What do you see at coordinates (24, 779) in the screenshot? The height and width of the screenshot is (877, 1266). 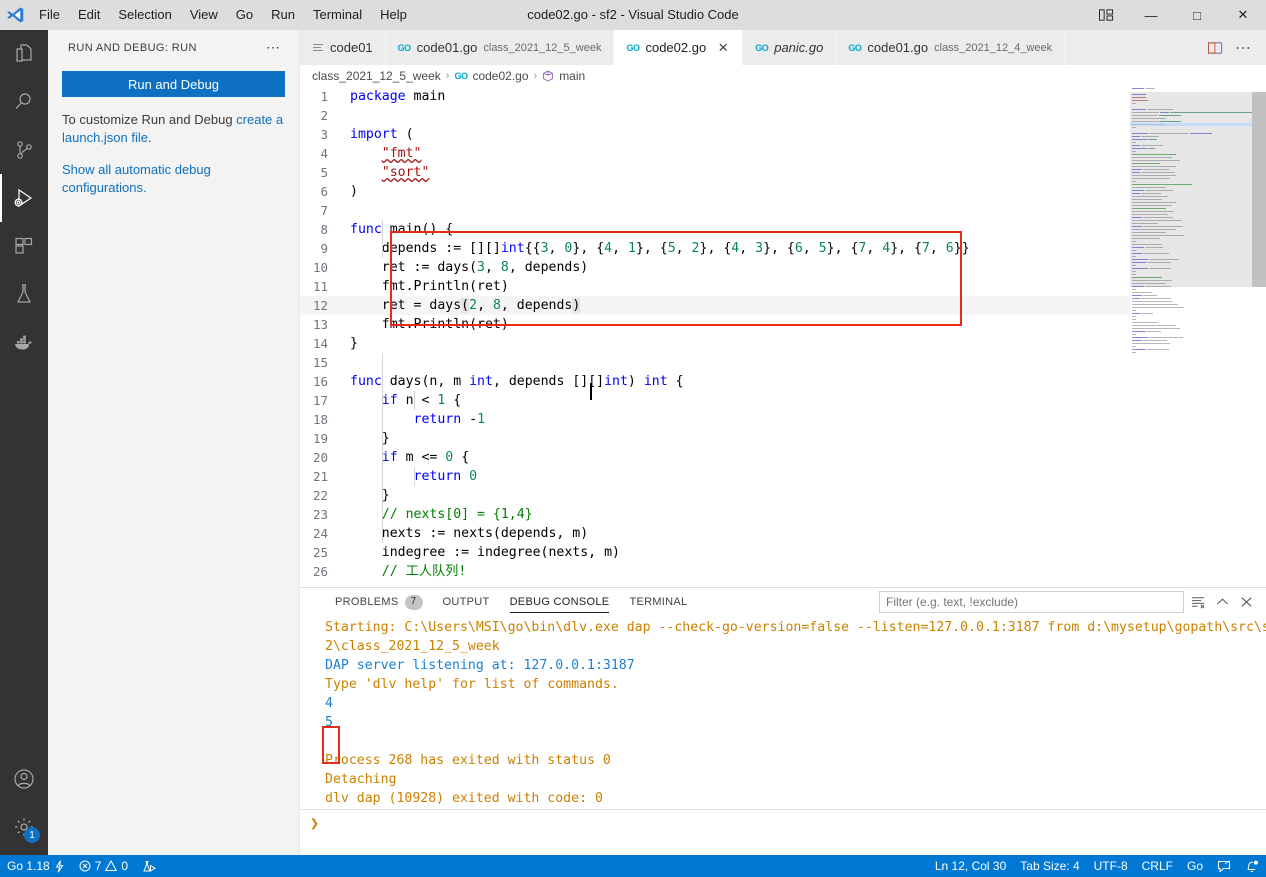 I see `account-icon` at bounding box center [24, 779].